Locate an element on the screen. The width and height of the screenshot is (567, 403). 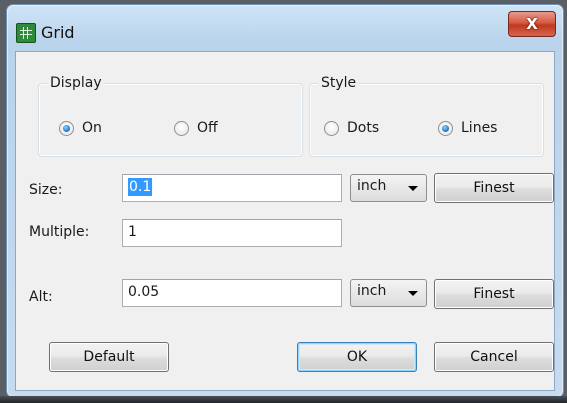
style-group-label: Style is located at coordinates (339, 83).